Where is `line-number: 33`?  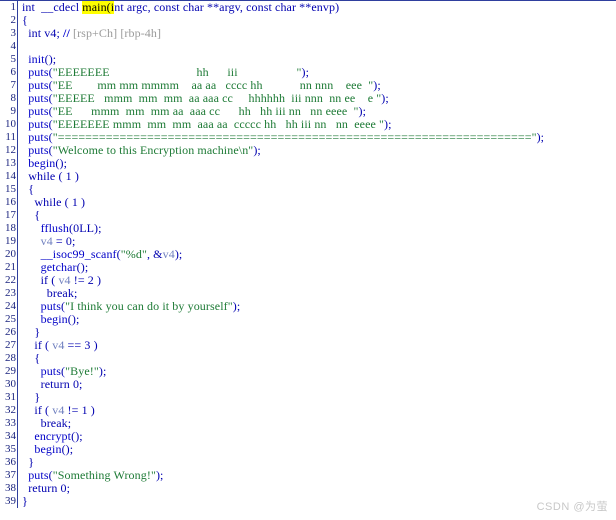 line-number: 33 is located at coordinates (10, 423).